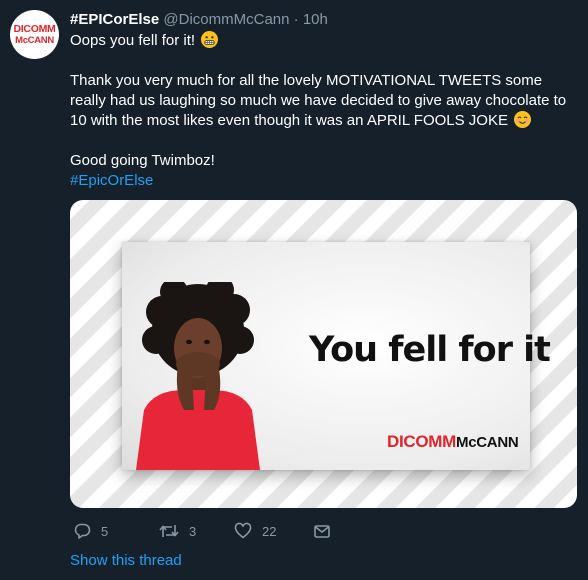 The height and width of the screenshot is (580, 588). What do you see at coordinates (34, 29) in the screenshot?
I see `avatar-logo-line1: DICOMM` at bounding box center [34, 29].